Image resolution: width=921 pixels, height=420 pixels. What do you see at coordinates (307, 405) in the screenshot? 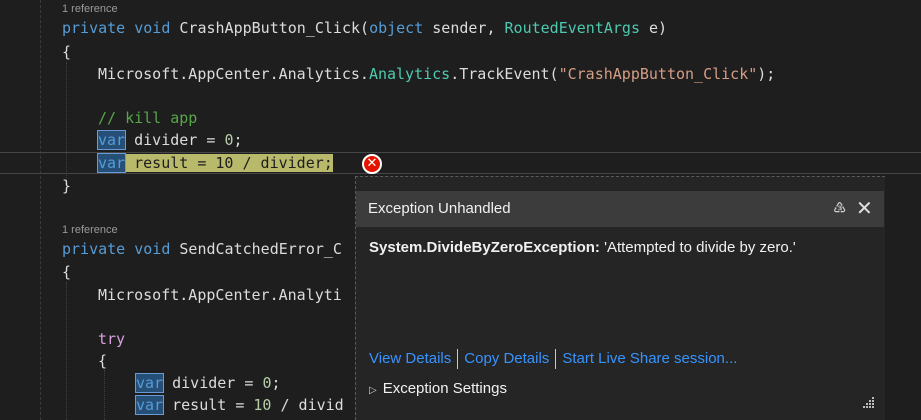
I see `expression: / divid` at bounding box center [307, 405].